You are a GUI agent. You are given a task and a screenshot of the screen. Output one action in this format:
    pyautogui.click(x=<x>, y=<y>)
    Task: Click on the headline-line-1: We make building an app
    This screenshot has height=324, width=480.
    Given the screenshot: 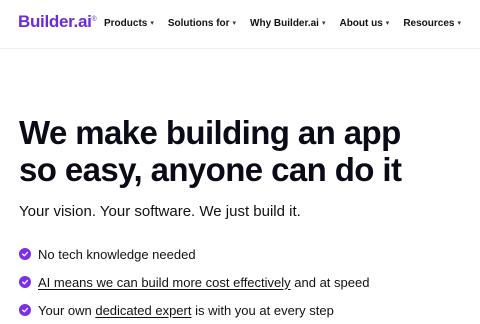 What is the action you would take?
    pyautogui.click(x=210, y=132)
    